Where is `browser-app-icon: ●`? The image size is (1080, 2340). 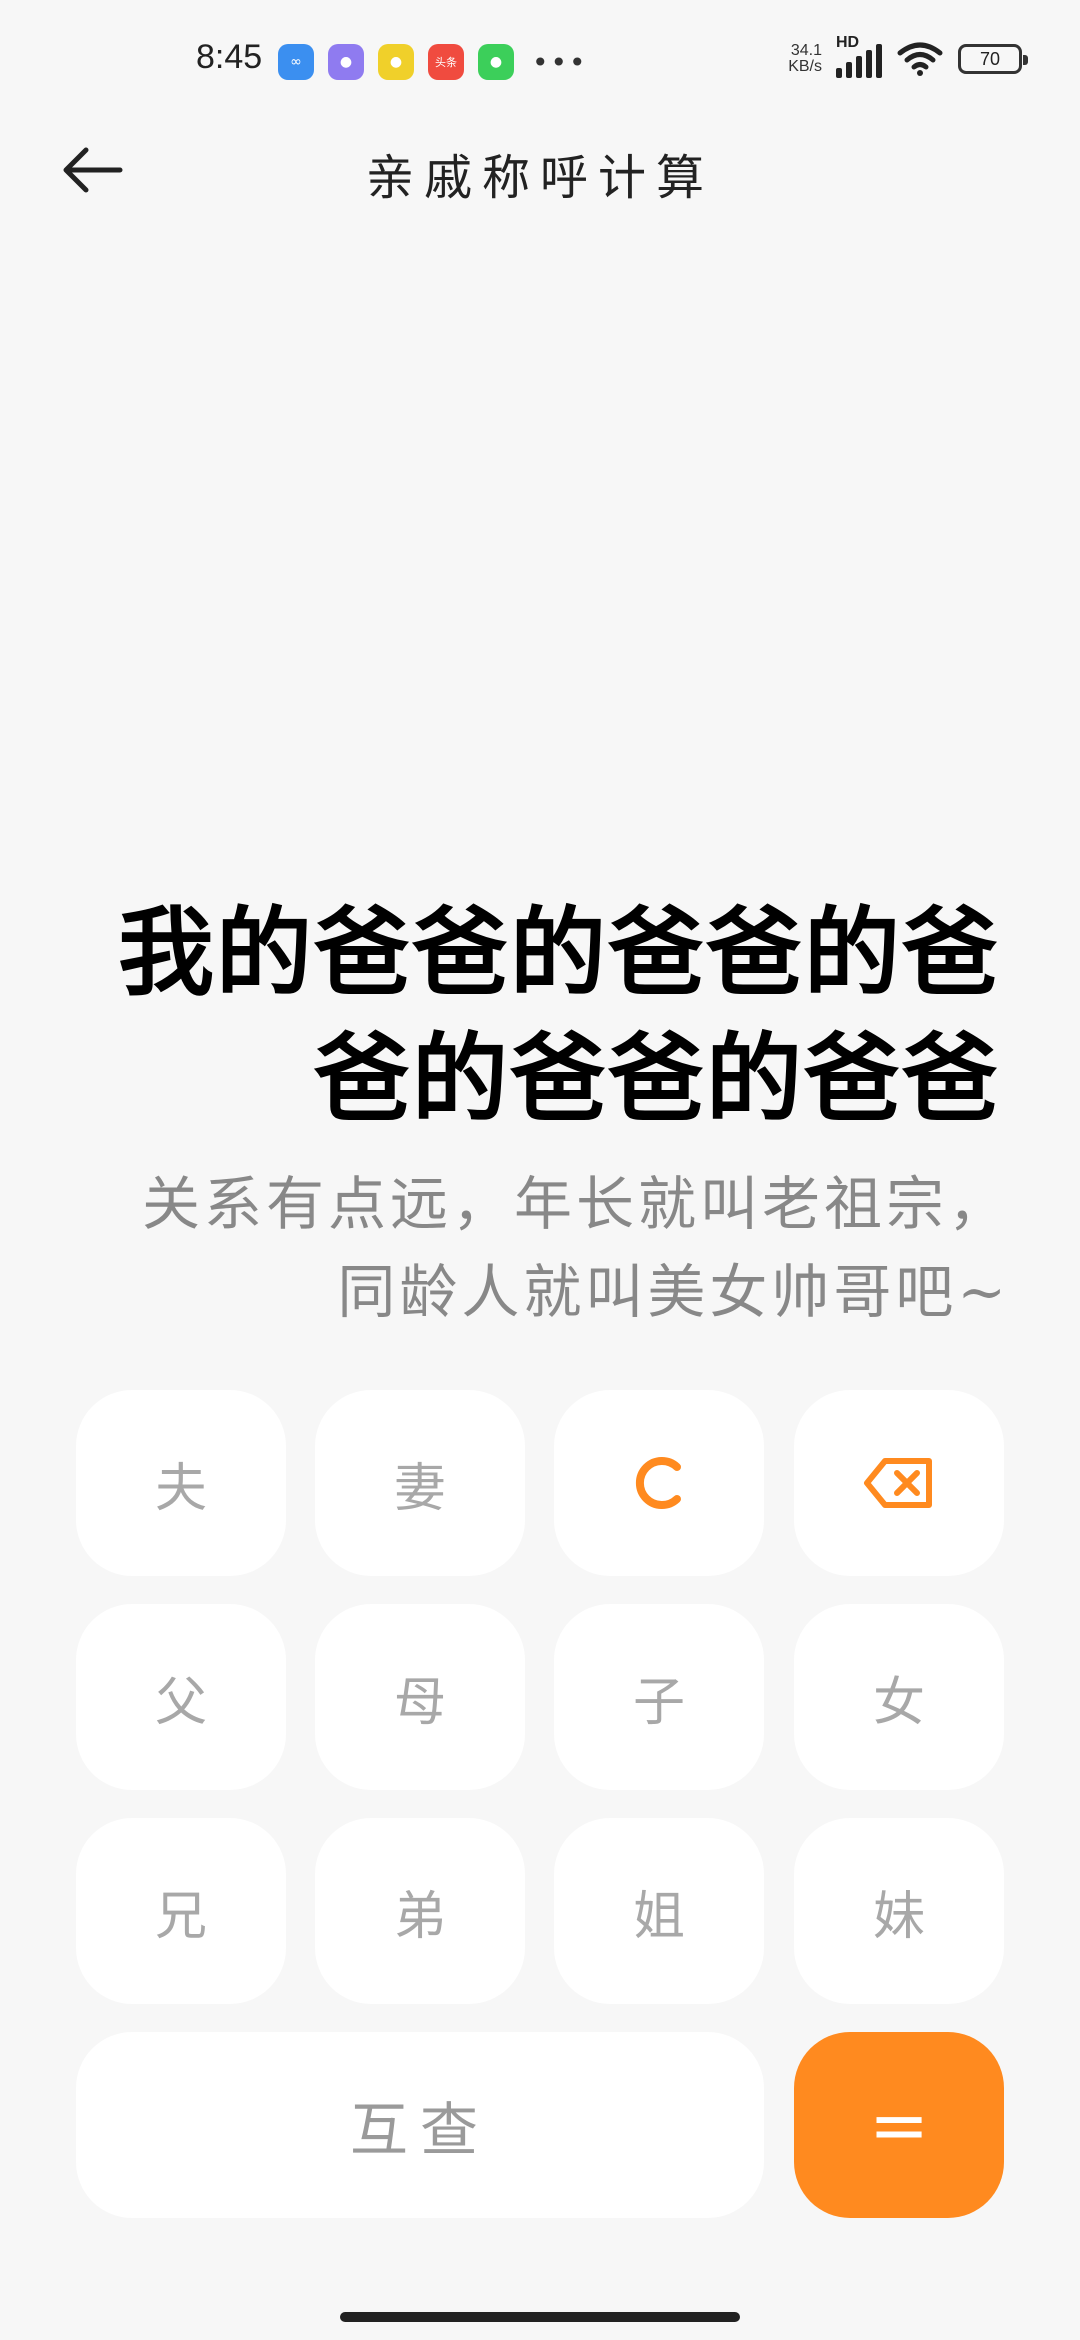 browser-app-icon: ● is located at coordinates (346, 62).